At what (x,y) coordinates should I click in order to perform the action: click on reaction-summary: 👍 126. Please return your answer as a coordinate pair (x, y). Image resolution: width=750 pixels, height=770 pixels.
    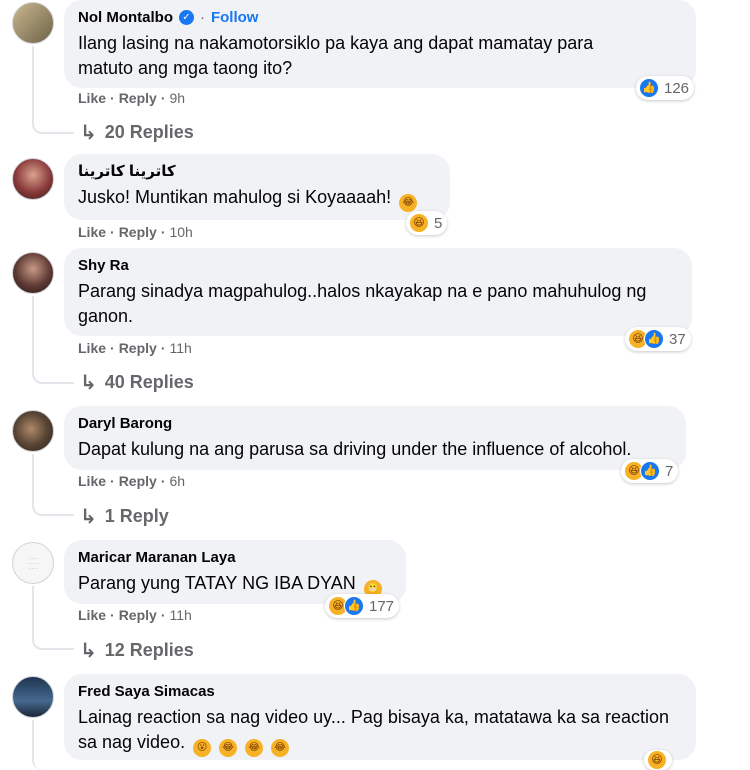
    Looking at the image, I should click on (665, 88).